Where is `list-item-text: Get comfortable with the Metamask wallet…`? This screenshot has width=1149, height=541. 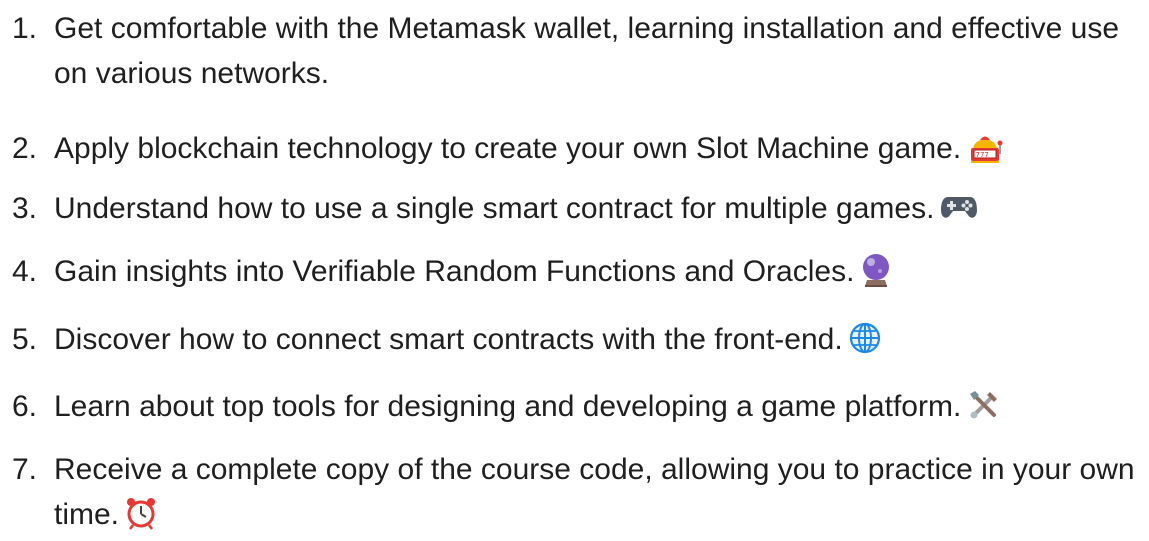 list-item-text: Get comfortable with the Metamask wallet… is located at coordinates (586, 51).